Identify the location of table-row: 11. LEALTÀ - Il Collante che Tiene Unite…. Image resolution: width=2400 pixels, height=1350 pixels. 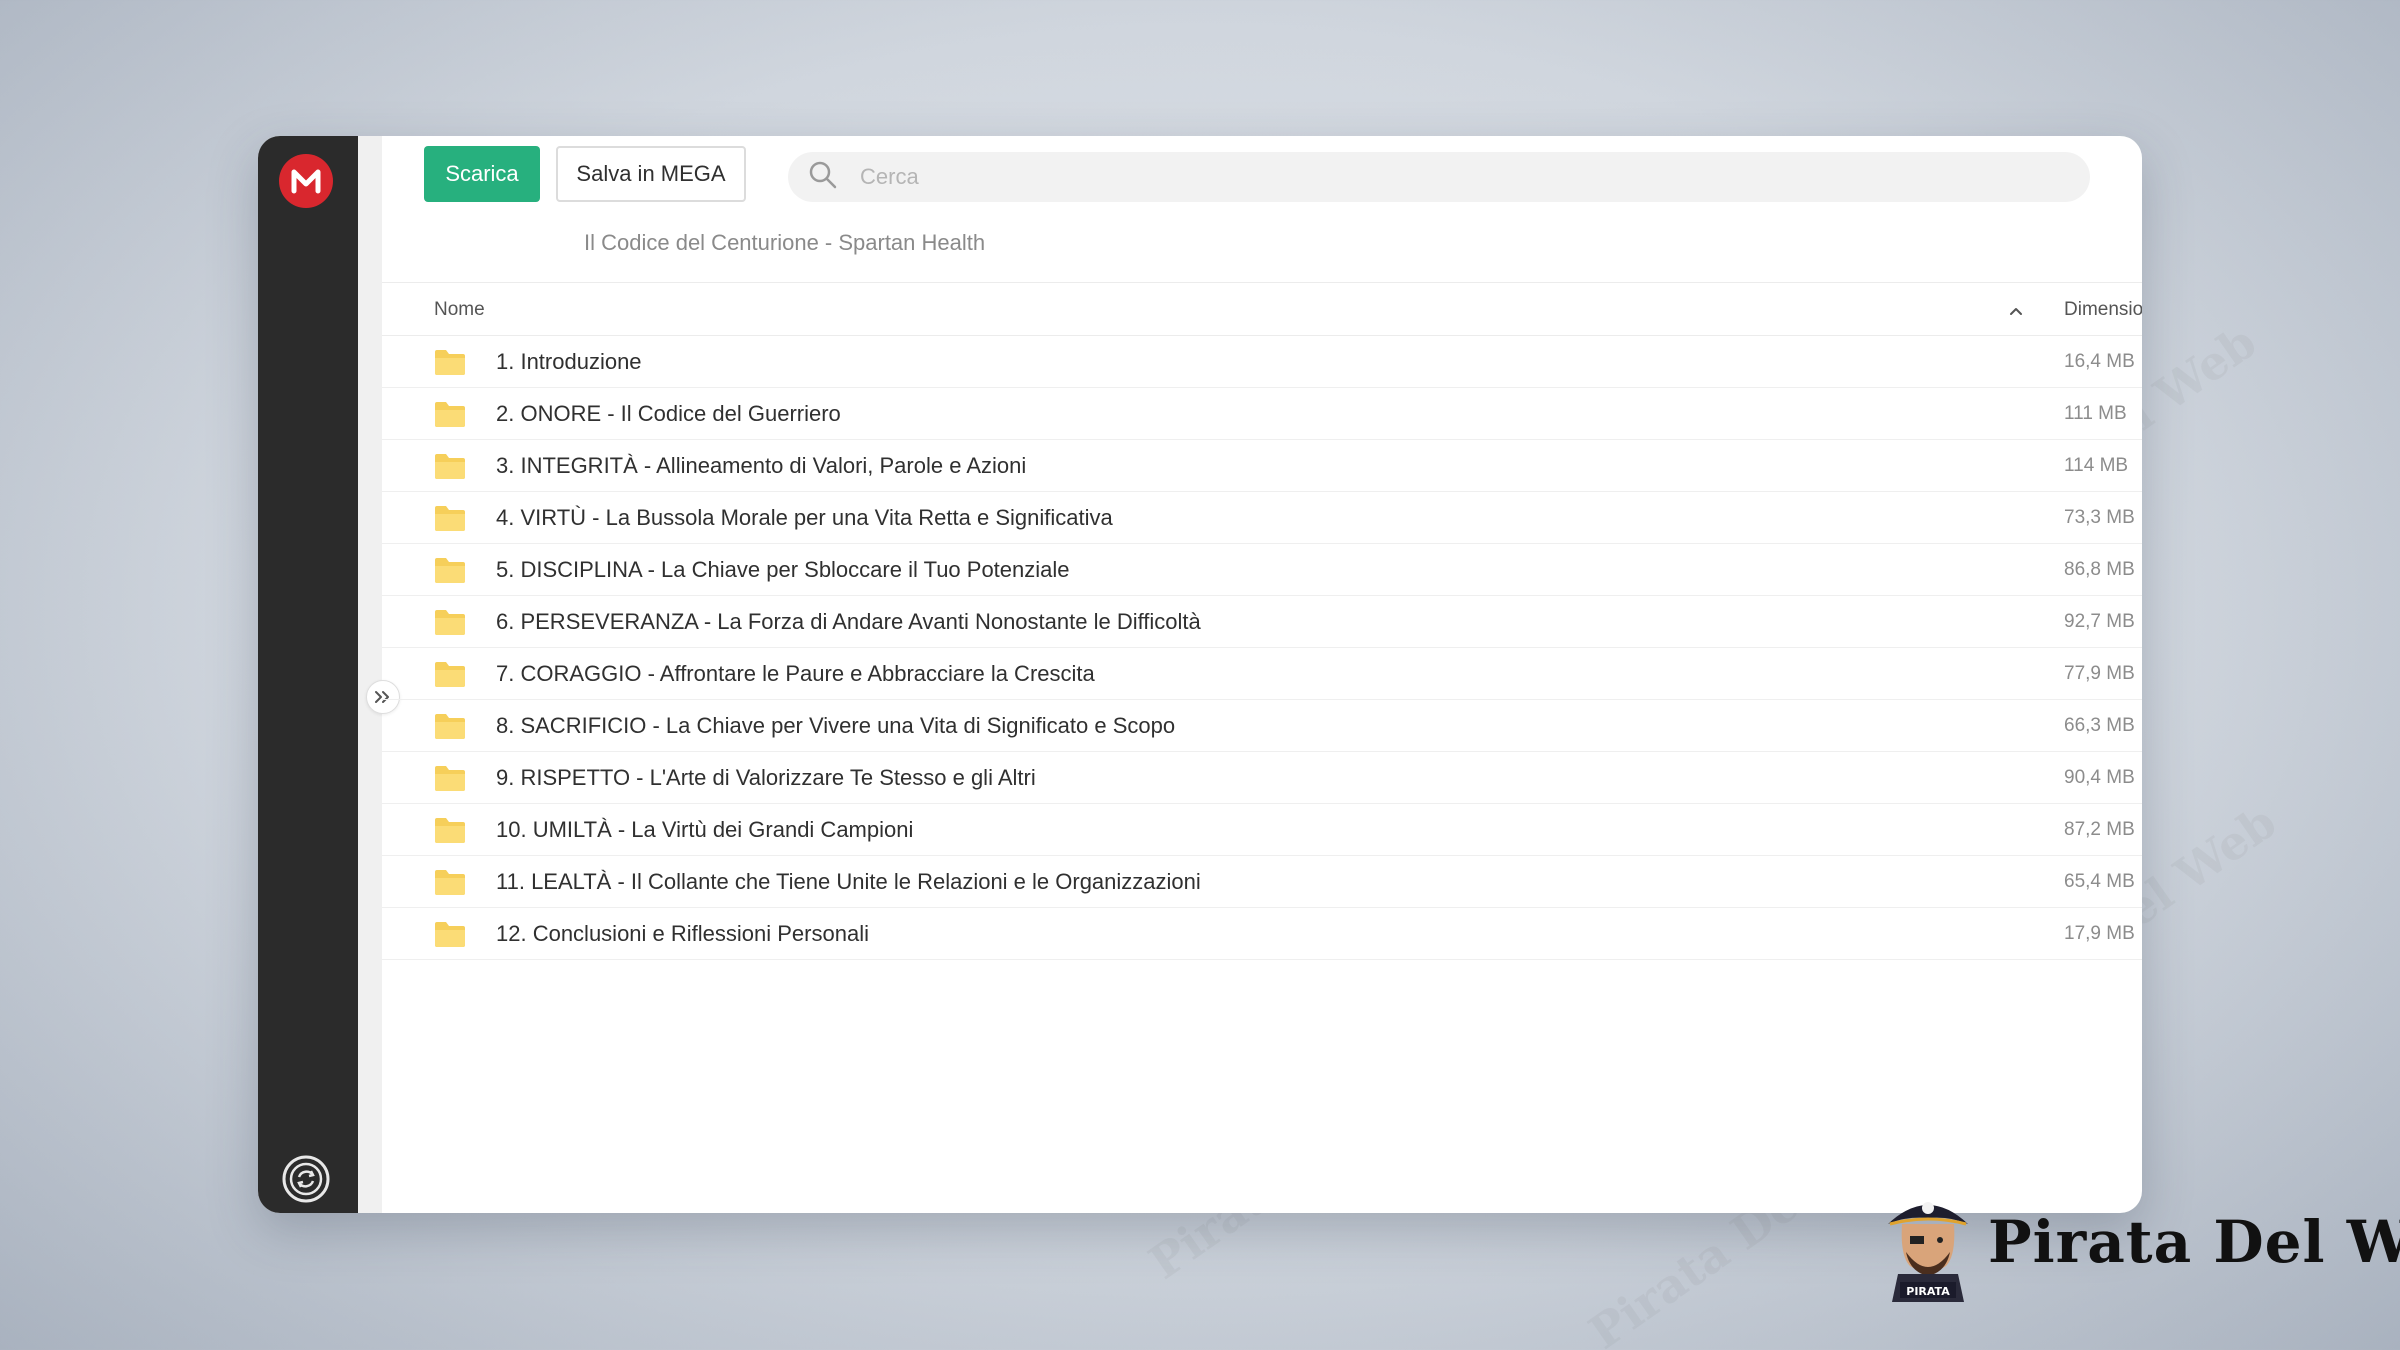
(1262, 882).